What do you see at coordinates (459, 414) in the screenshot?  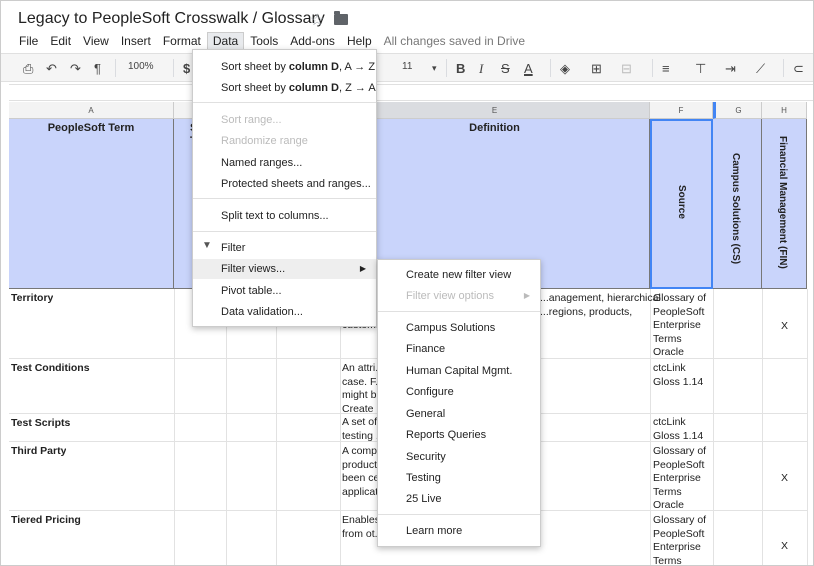 I see `filter-view-general: General` at bounding box center [459, 414].